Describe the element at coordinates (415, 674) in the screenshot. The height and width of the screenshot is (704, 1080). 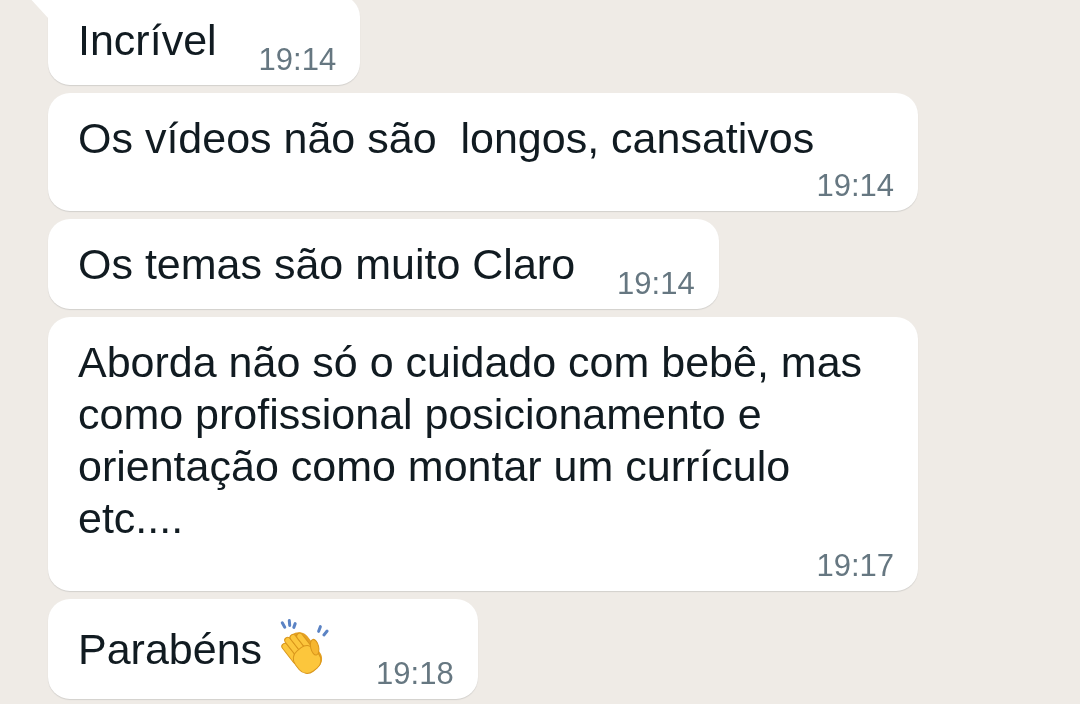
I see `message-time: 19:18` at that location.